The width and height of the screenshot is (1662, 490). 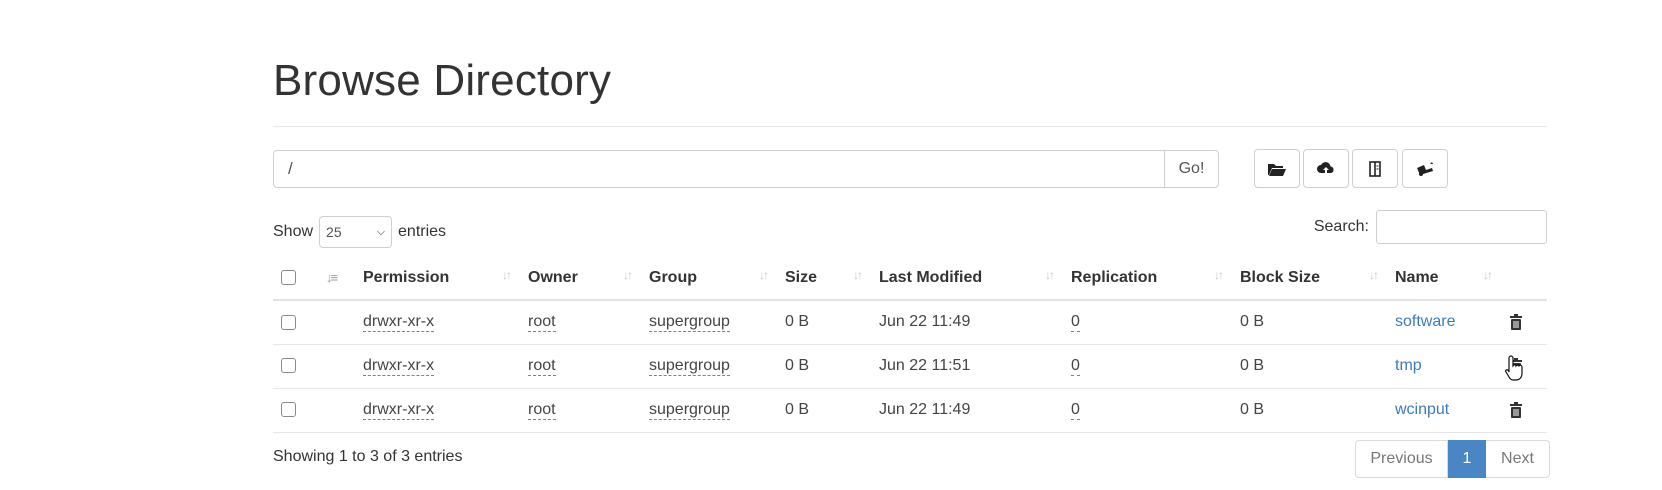 I want to click on header-owner: Owner ↓↑, so click(x=580, y=278).